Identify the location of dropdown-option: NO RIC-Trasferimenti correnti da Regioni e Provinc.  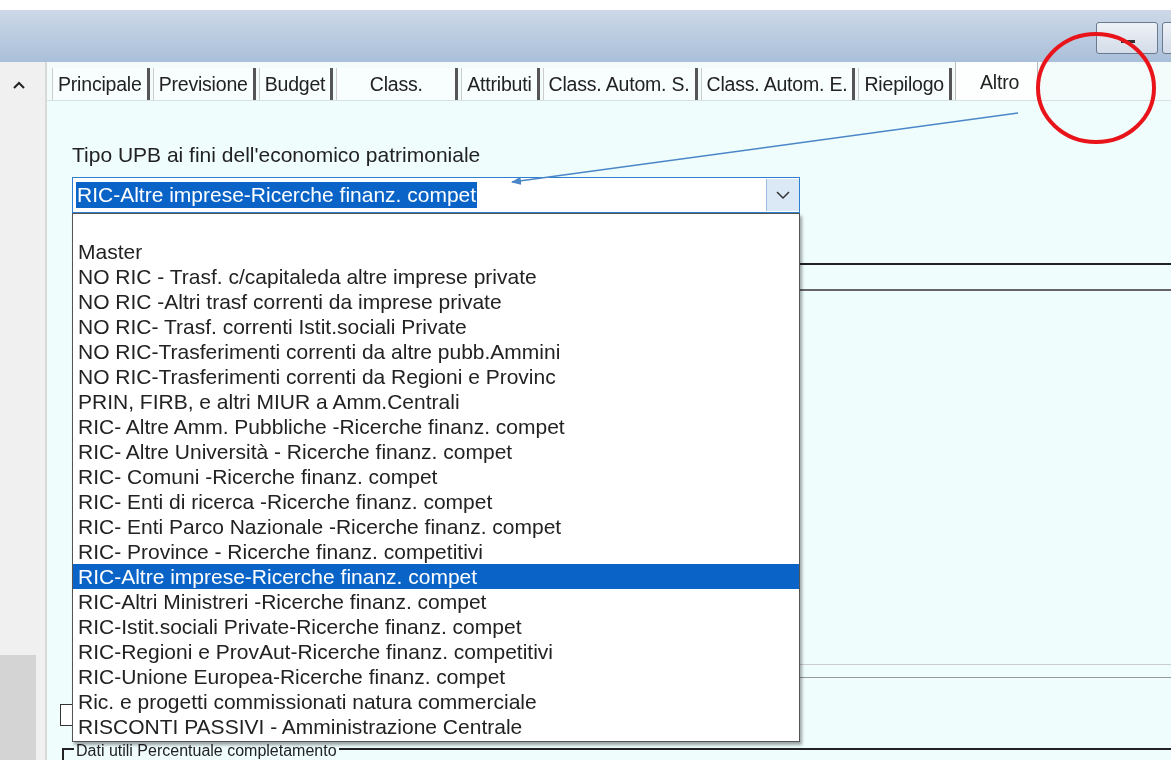
(436, 376).